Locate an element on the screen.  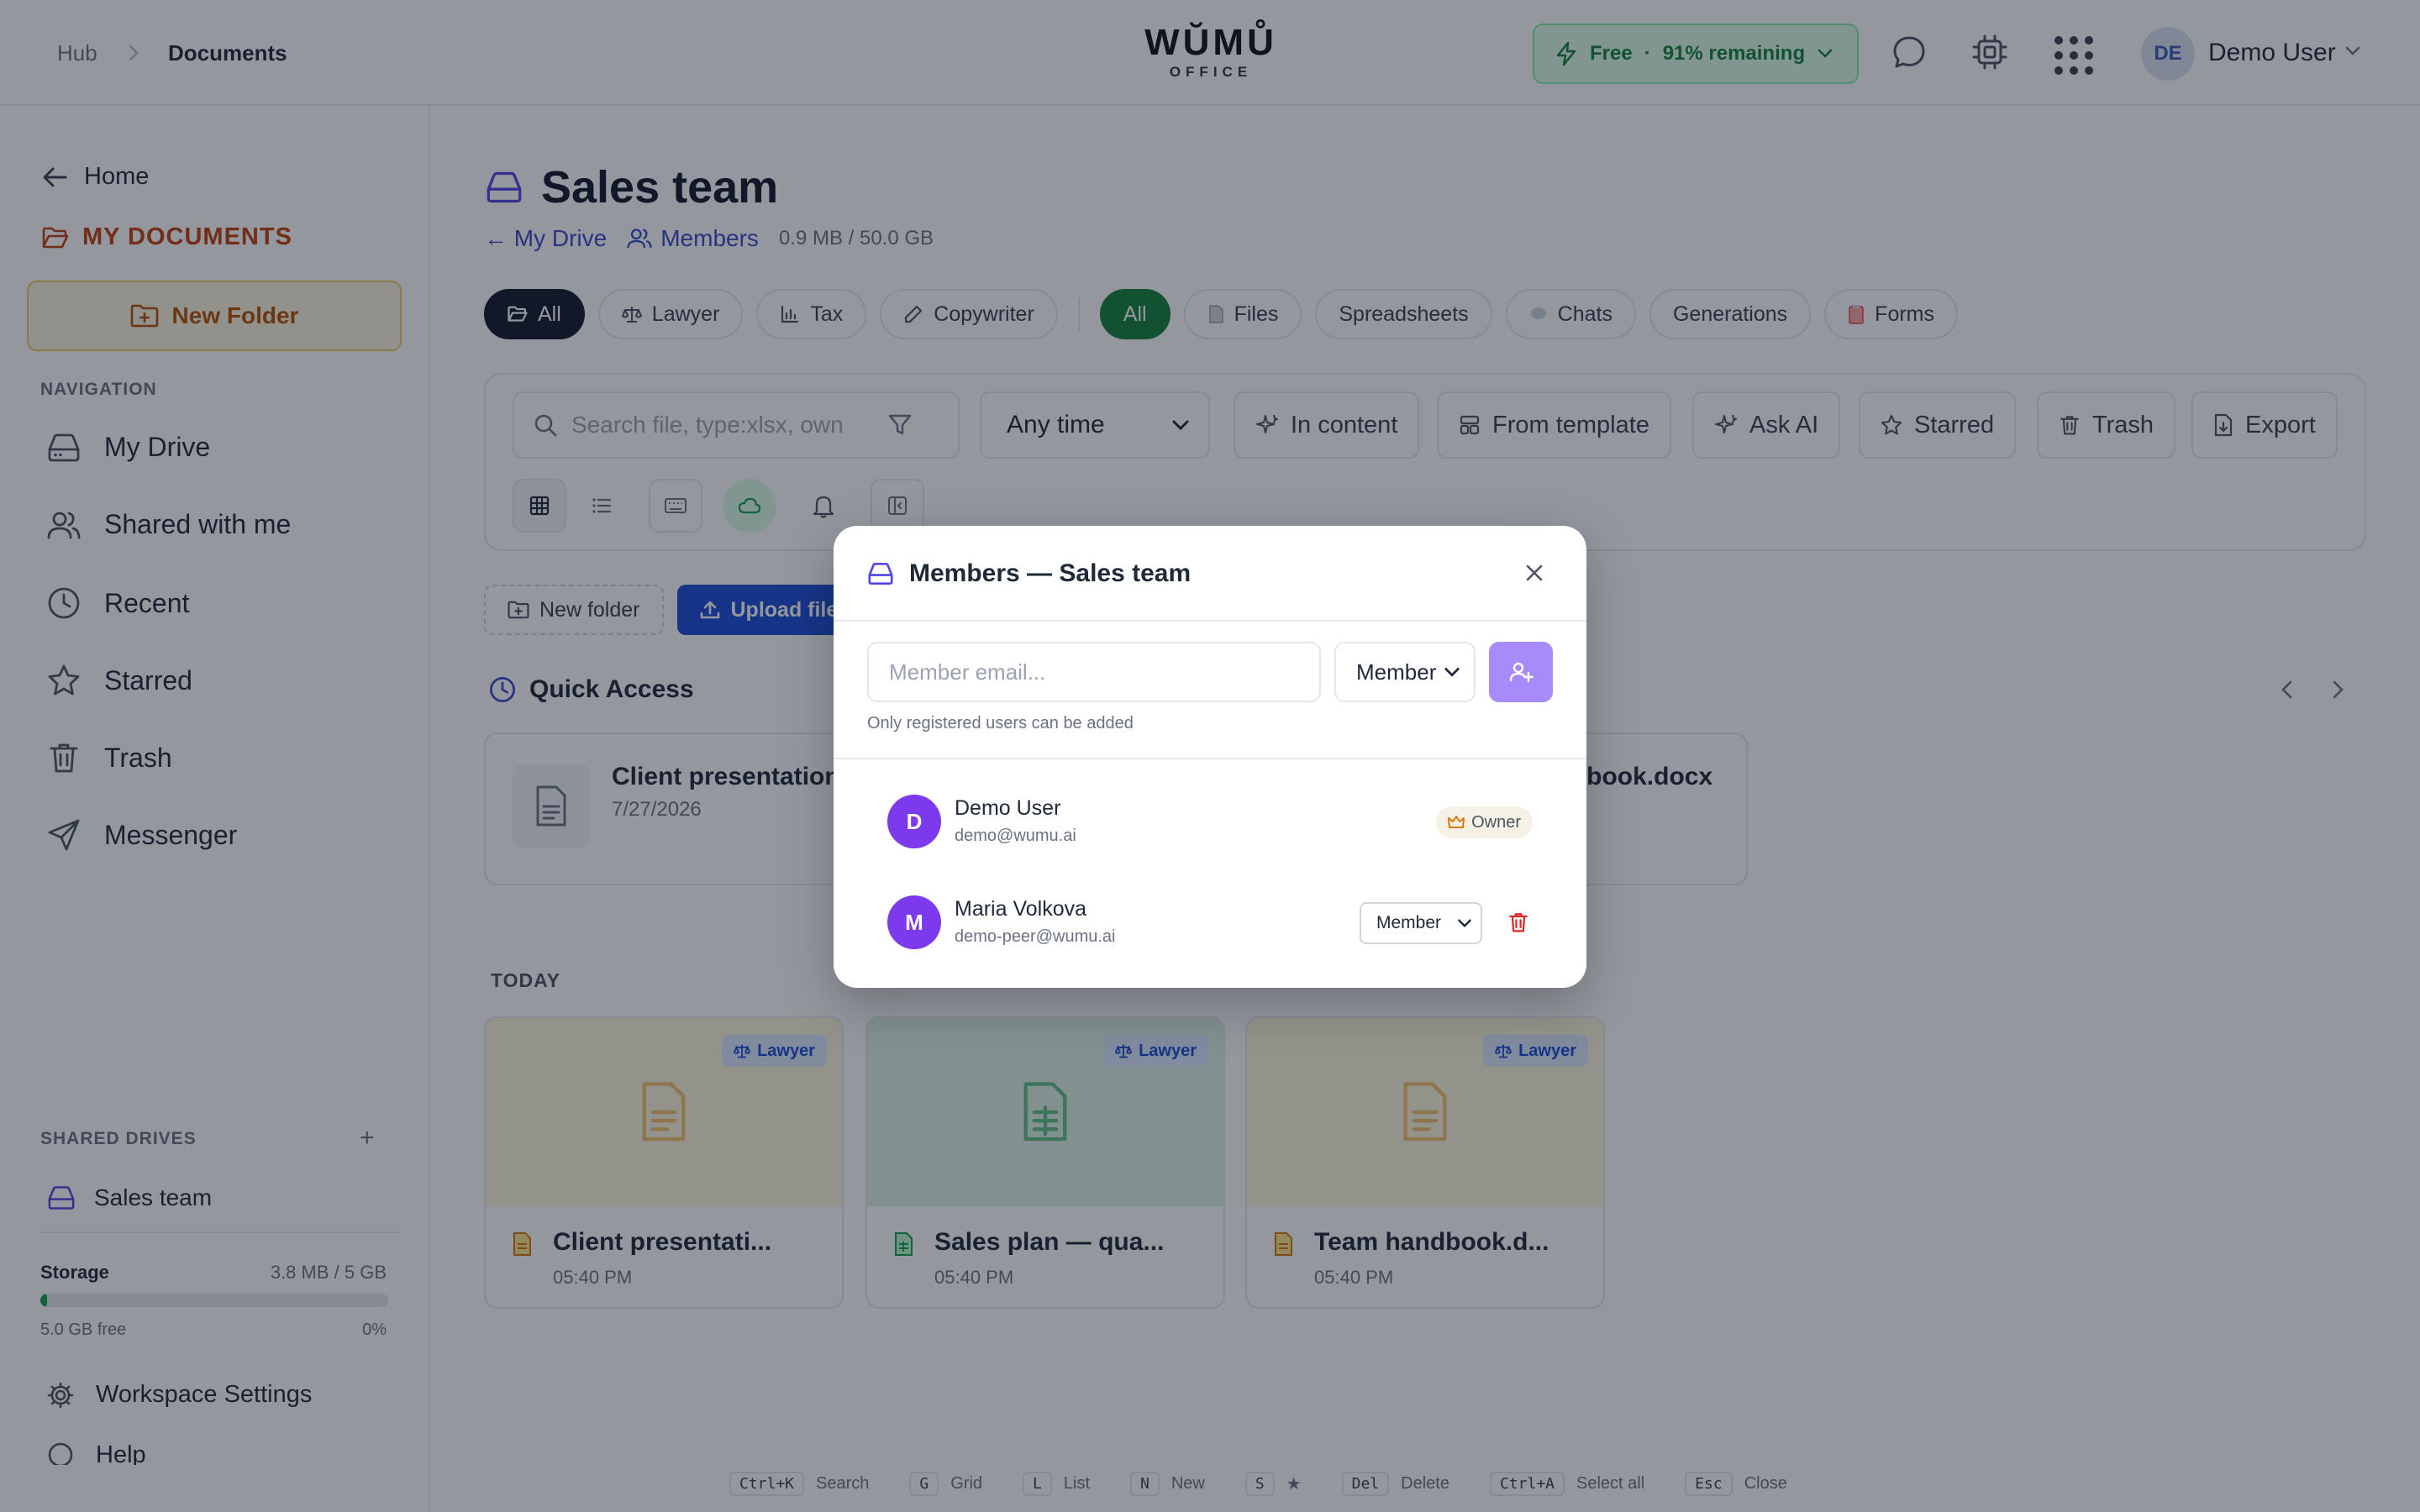
close-icon is located at coordinates (1534, 573).